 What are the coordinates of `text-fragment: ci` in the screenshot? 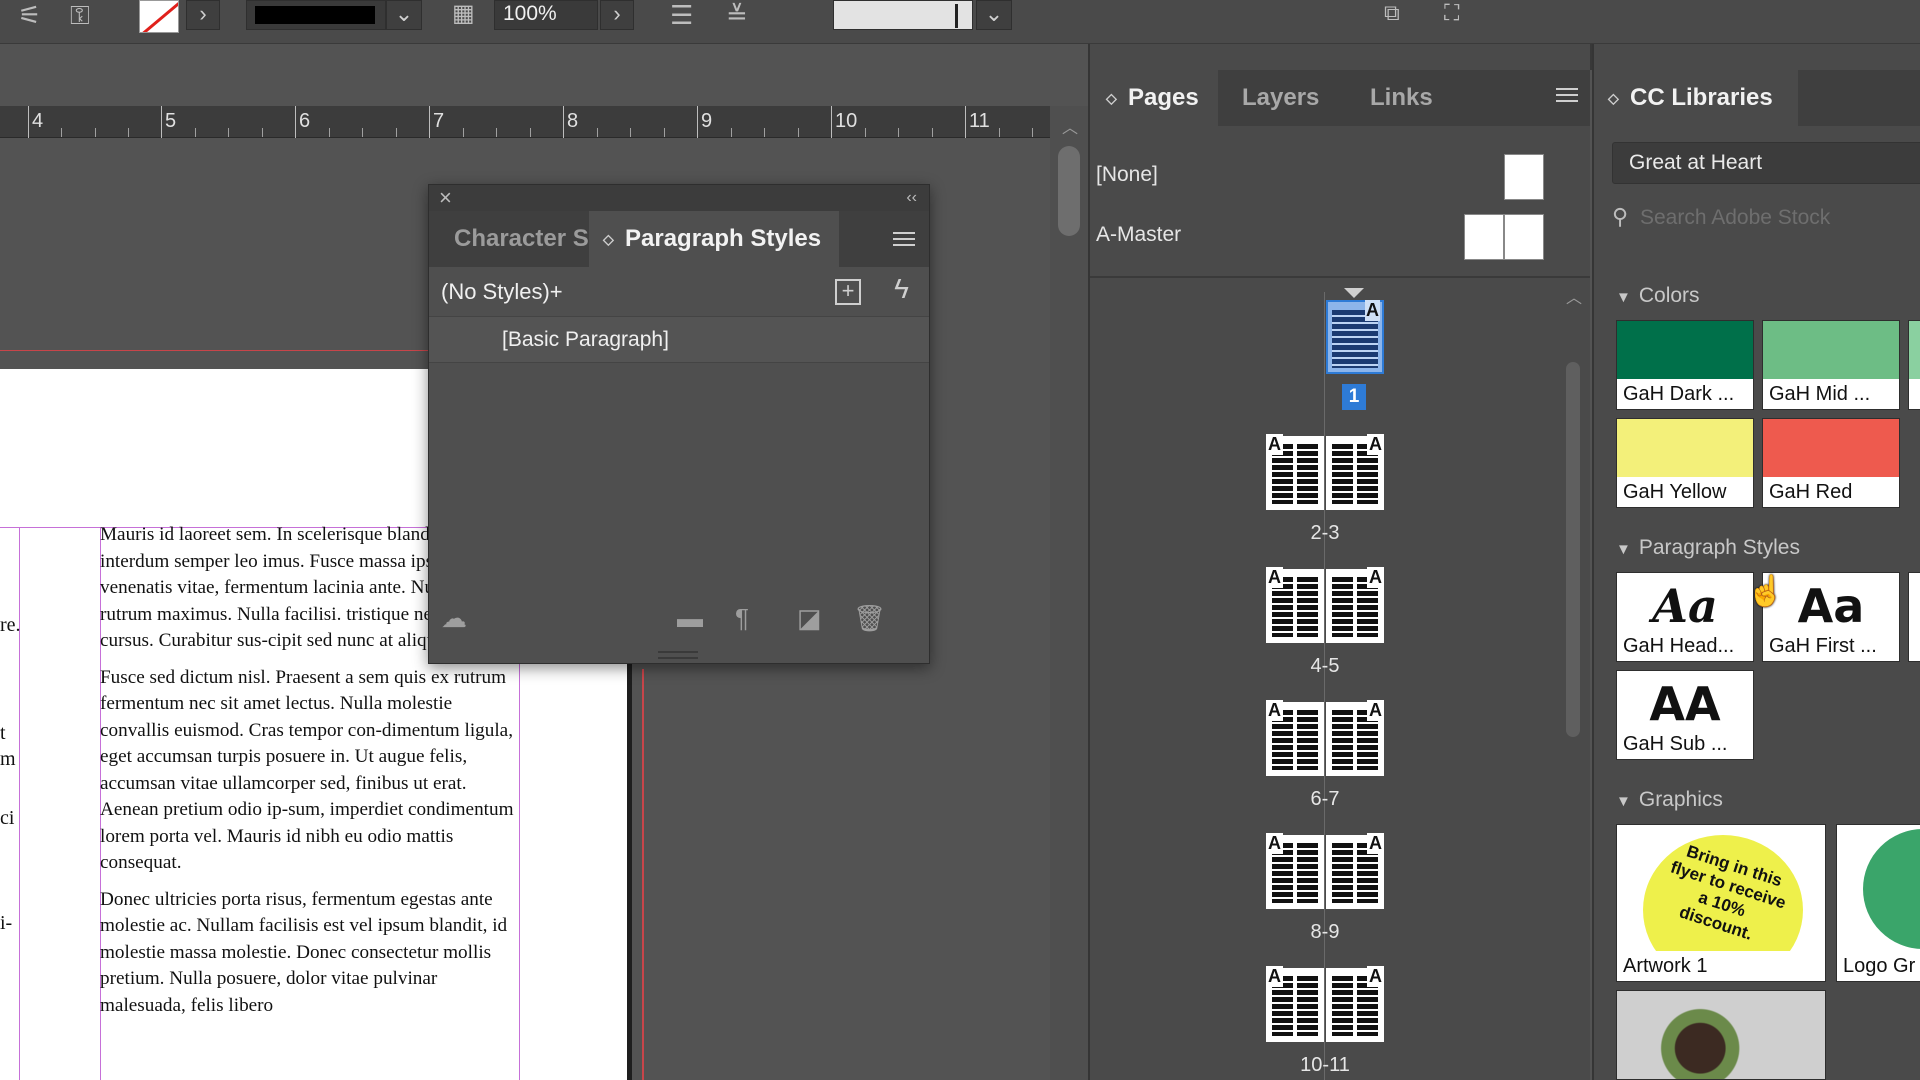 It's located at (7, 818).